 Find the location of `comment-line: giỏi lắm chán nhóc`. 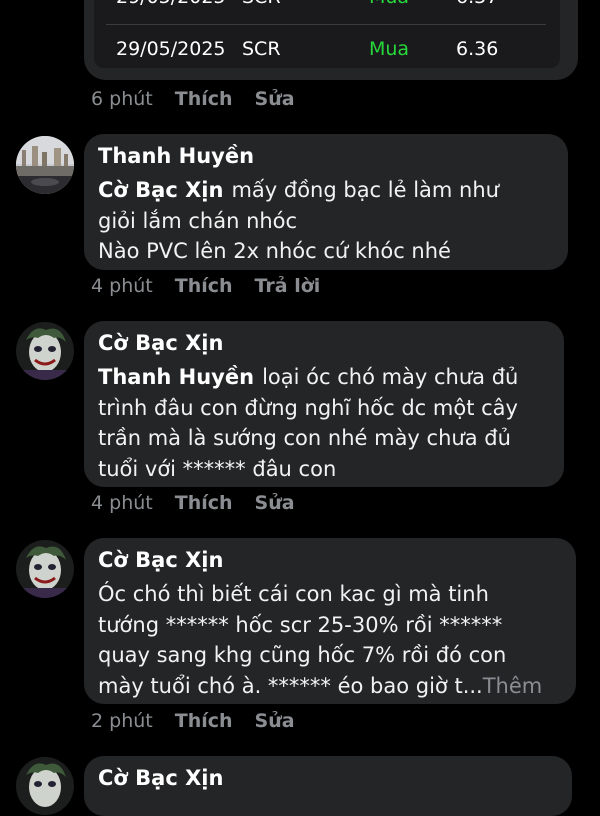

comment-line: giỏi lắm chán nhóc is located at coordinates (198, 220).